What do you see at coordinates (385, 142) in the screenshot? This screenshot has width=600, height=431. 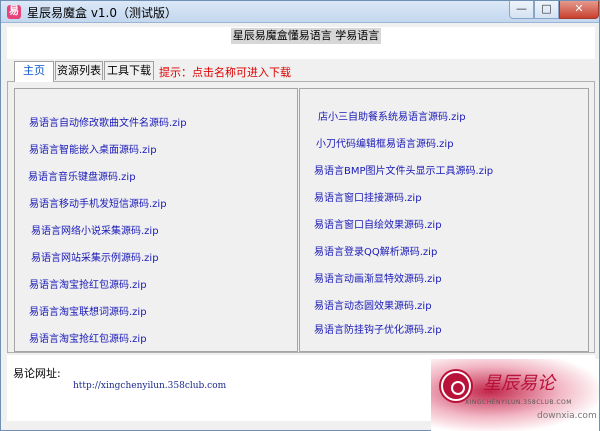 I see `download-link: 小刀代码编辑框易语言源码.zip` at bounding box center [385, 142].